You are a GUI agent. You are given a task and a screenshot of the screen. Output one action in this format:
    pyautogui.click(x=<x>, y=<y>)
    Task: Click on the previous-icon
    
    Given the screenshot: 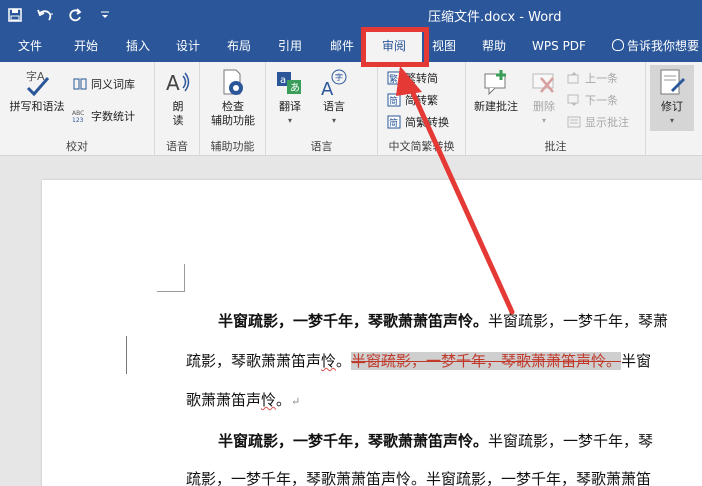 What is the action you would take?
    pyautogui.click(x=574, y=78)
    